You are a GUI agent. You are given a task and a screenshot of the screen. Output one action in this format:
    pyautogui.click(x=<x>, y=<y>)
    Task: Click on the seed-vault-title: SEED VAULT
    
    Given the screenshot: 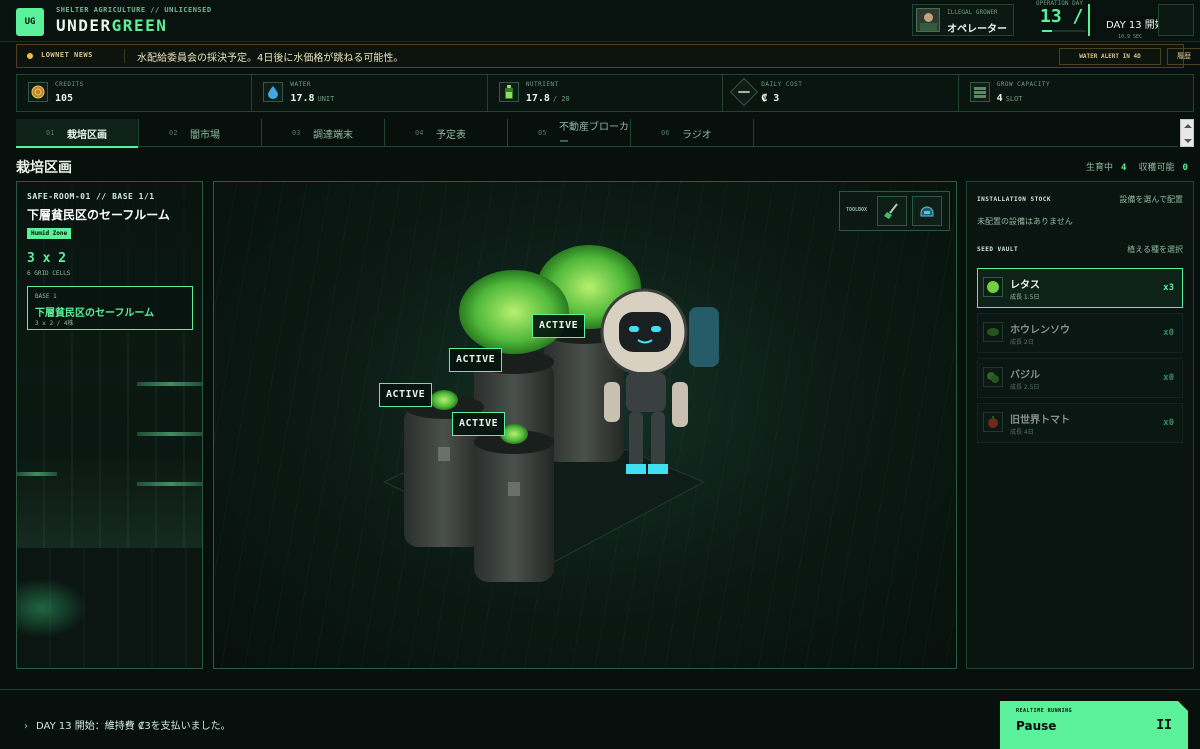 What is the action you would take?
    pyautogui.click(x=998, y=249)
    